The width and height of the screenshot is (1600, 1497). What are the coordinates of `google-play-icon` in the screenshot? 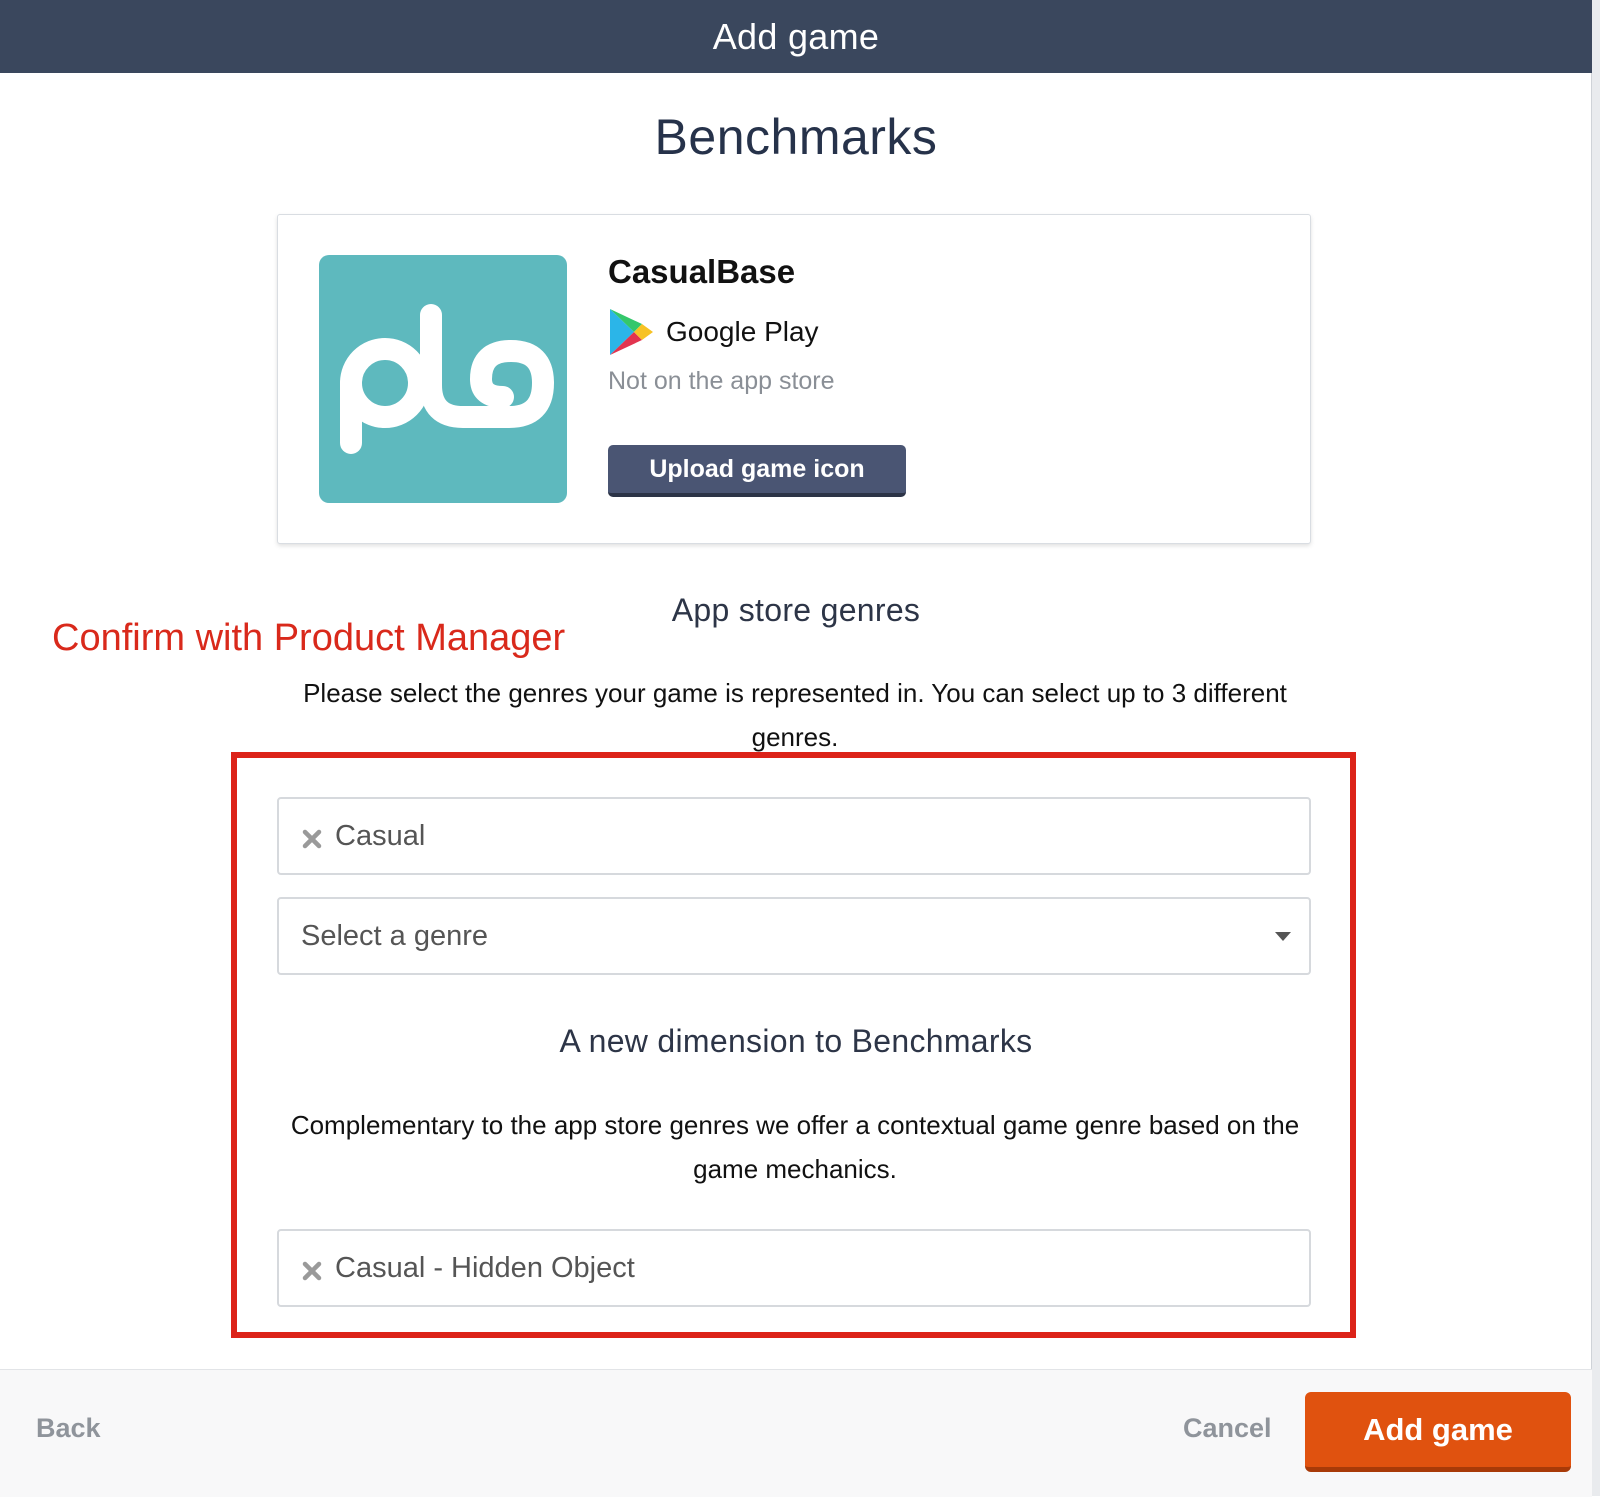 It's located at (631, 332).